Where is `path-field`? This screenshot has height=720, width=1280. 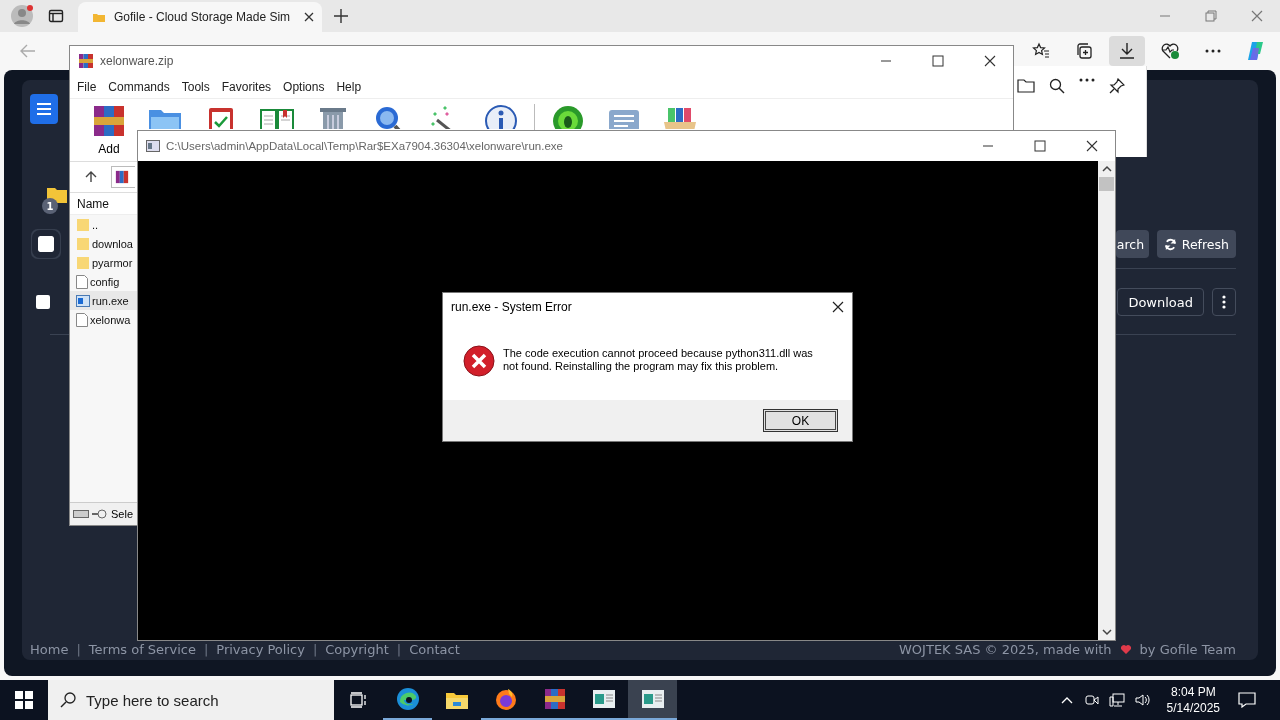
path-field is located at coordinates (123, 177).